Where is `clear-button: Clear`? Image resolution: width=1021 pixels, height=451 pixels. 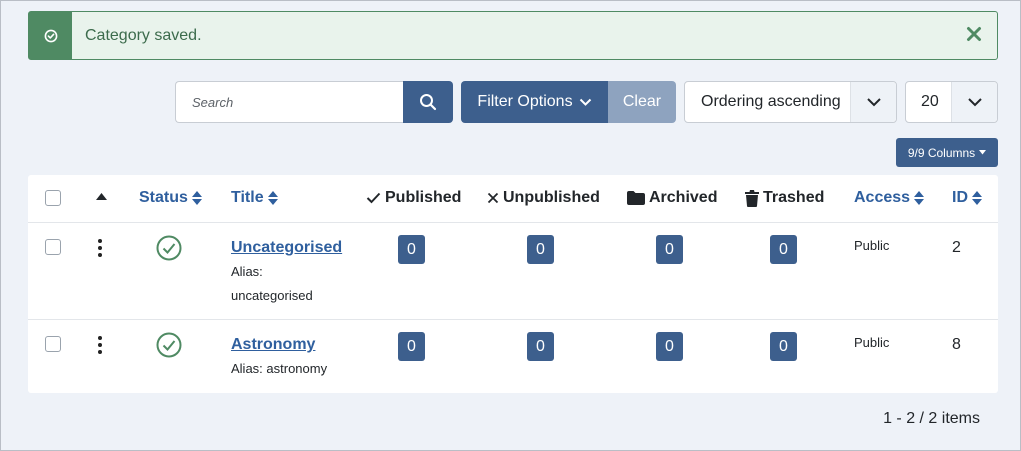 clear-button: Clear is located at coordinates (642, 102).